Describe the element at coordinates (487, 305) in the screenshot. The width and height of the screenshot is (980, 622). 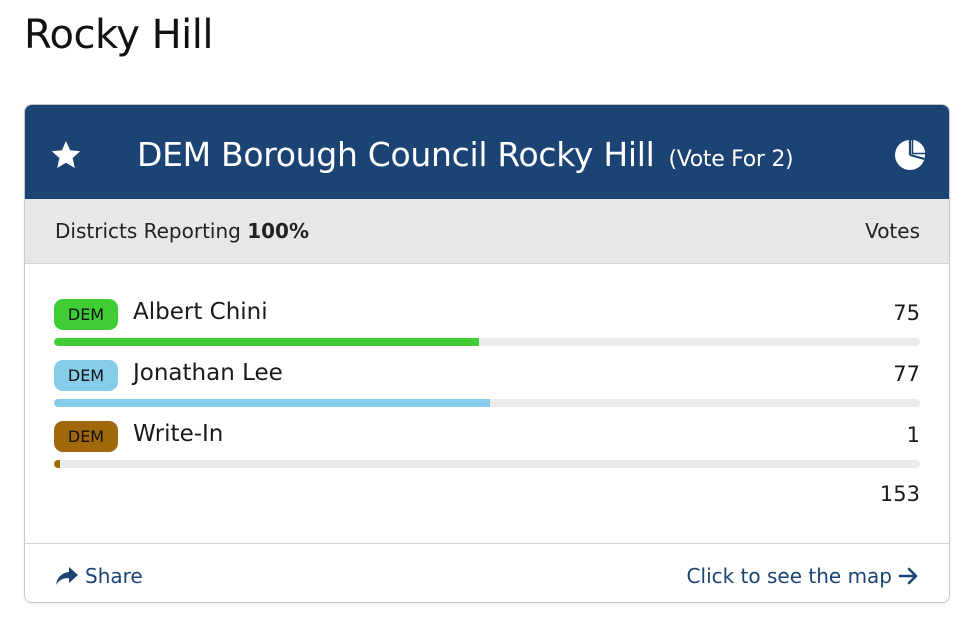
I see `candidate-row: DEM Albert Chini 75` at that location.